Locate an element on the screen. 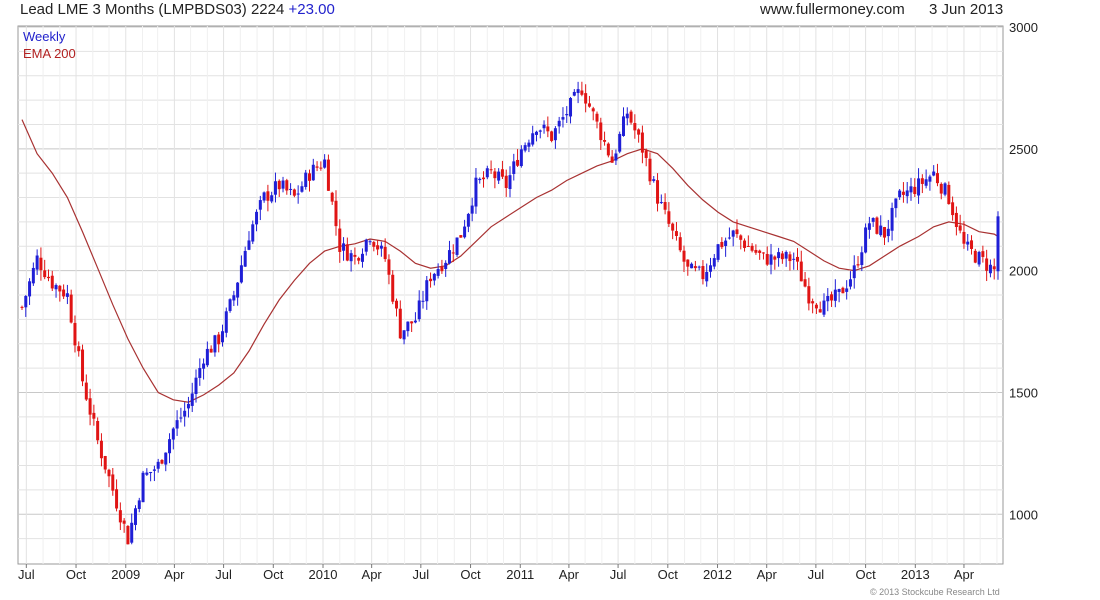 This screenshot has width=1100, height=600. x-tick-label: 2009 is located at coordinates (125, 574).